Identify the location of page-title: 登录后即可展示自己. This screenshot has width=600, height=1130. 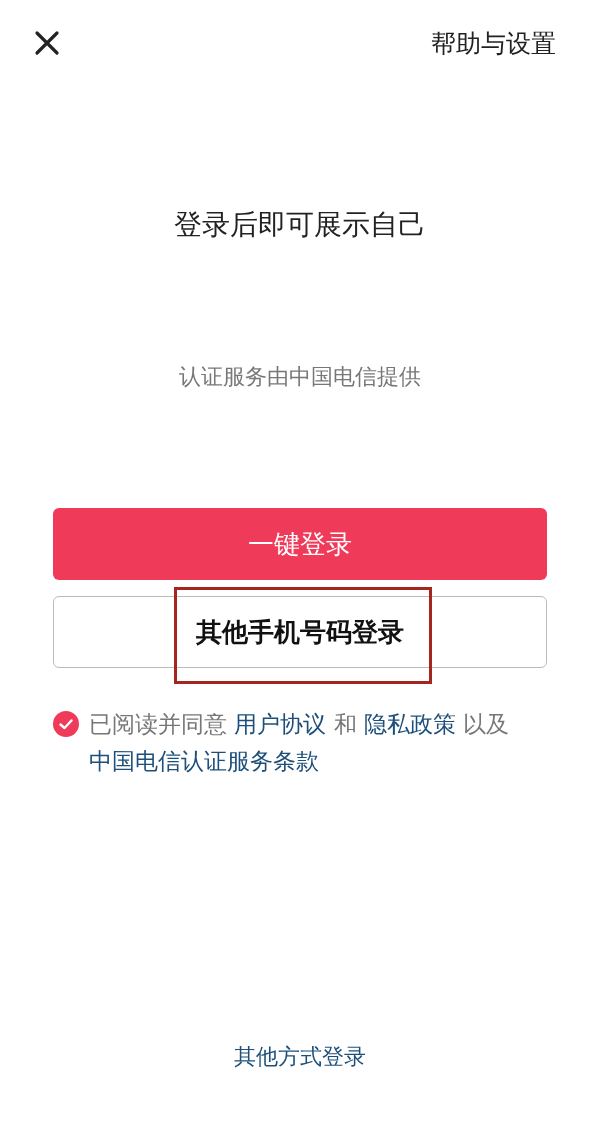
(300, 225).